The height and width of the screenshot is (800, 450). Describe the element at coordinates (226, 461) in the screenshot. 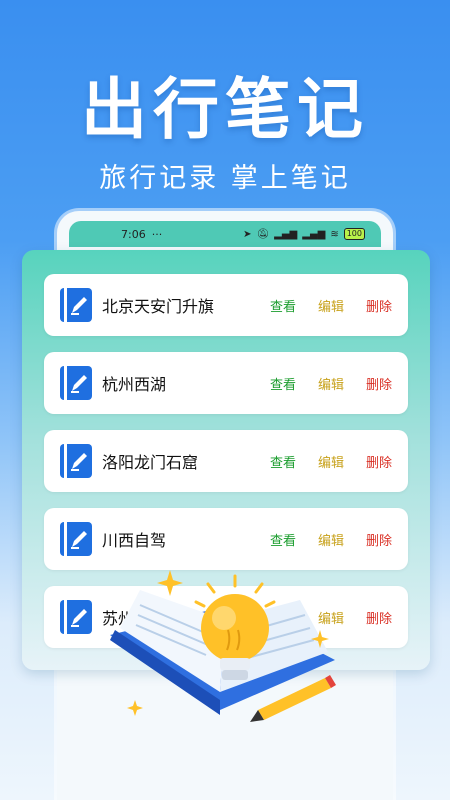

I see `list-item: 洛阳龙门石窟 查看 编辑 删除` at that location.